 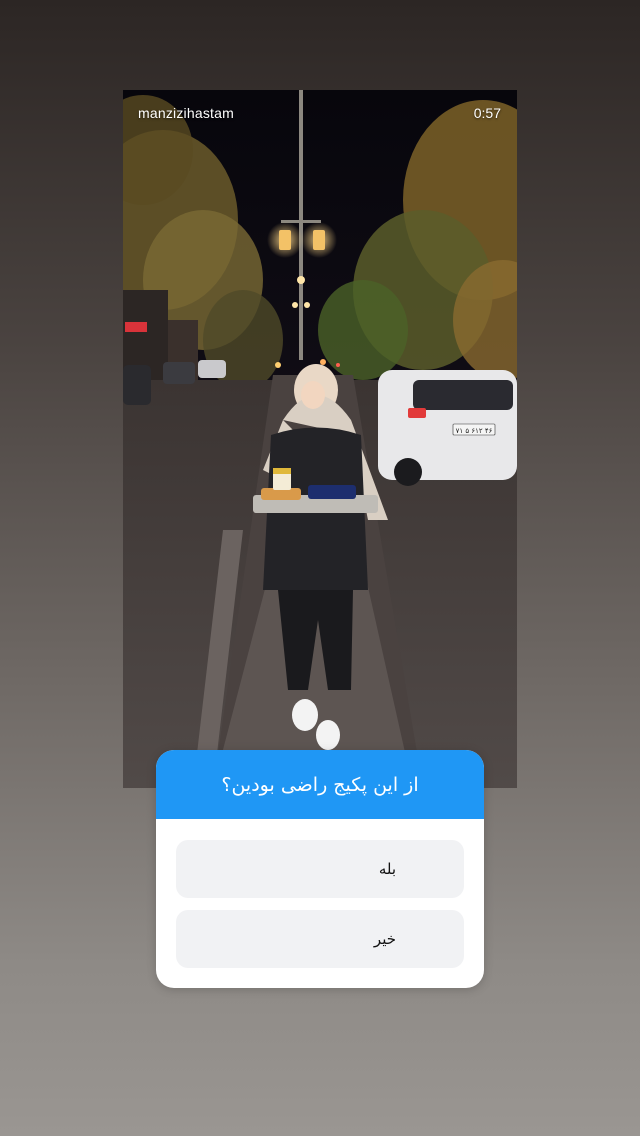 What do you see at coordinates (320, 939) in the screenshot?
I see `poll-option-no: خیر` at bounding box center [320, 939].